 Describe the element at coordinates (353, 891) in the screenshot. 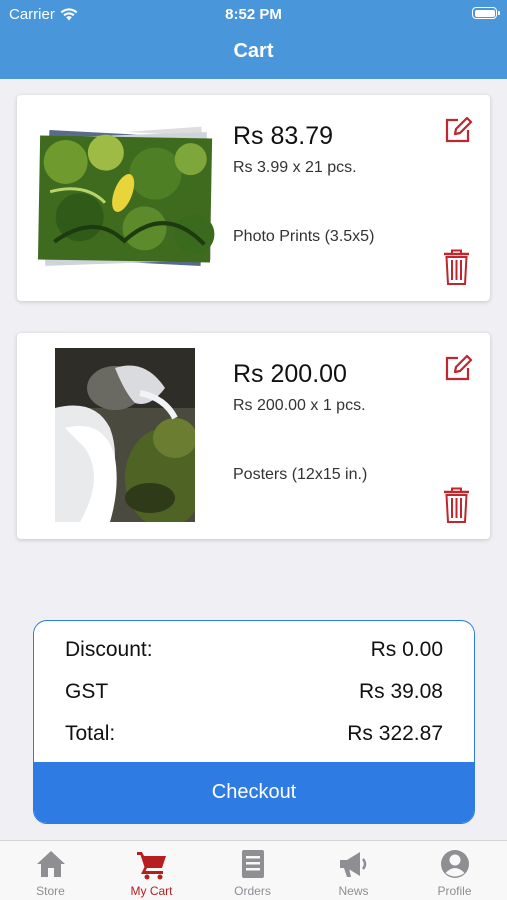

I see `tab-label: News` at that location.